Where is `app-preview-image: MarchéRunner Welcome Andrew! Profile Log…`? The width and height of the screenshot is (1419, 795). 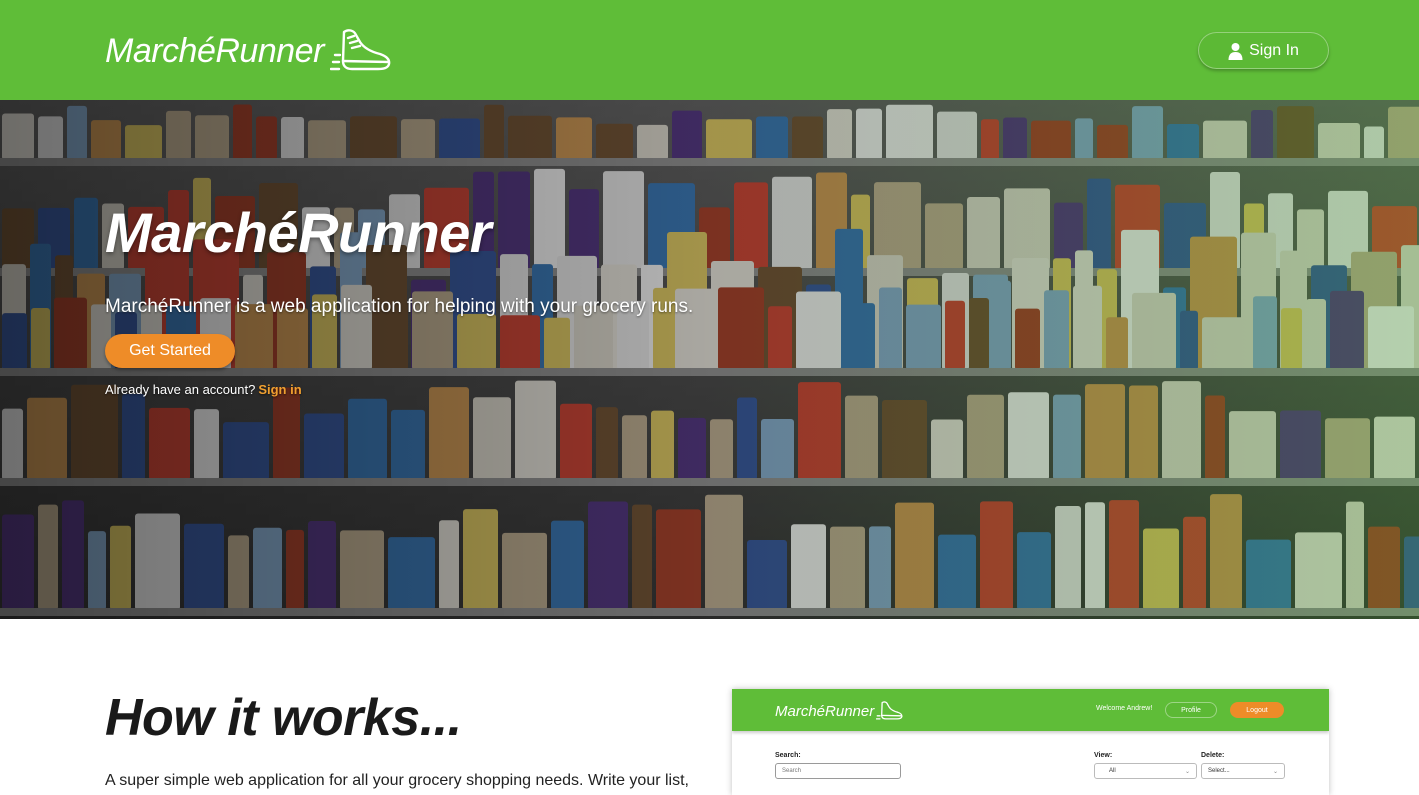 app-preview-image: MarchéRunner Welcome Andrew! Profile Log… is located at coordinates (1030, 742).